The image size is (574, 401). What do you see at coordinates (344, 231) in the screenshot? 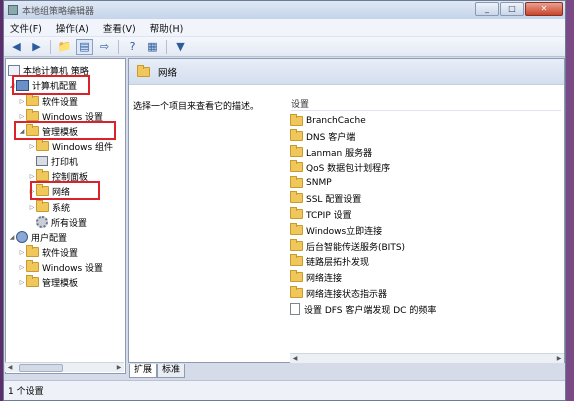
I see `list-item-label: Windows立即连接` at bounding box center [344, 231].